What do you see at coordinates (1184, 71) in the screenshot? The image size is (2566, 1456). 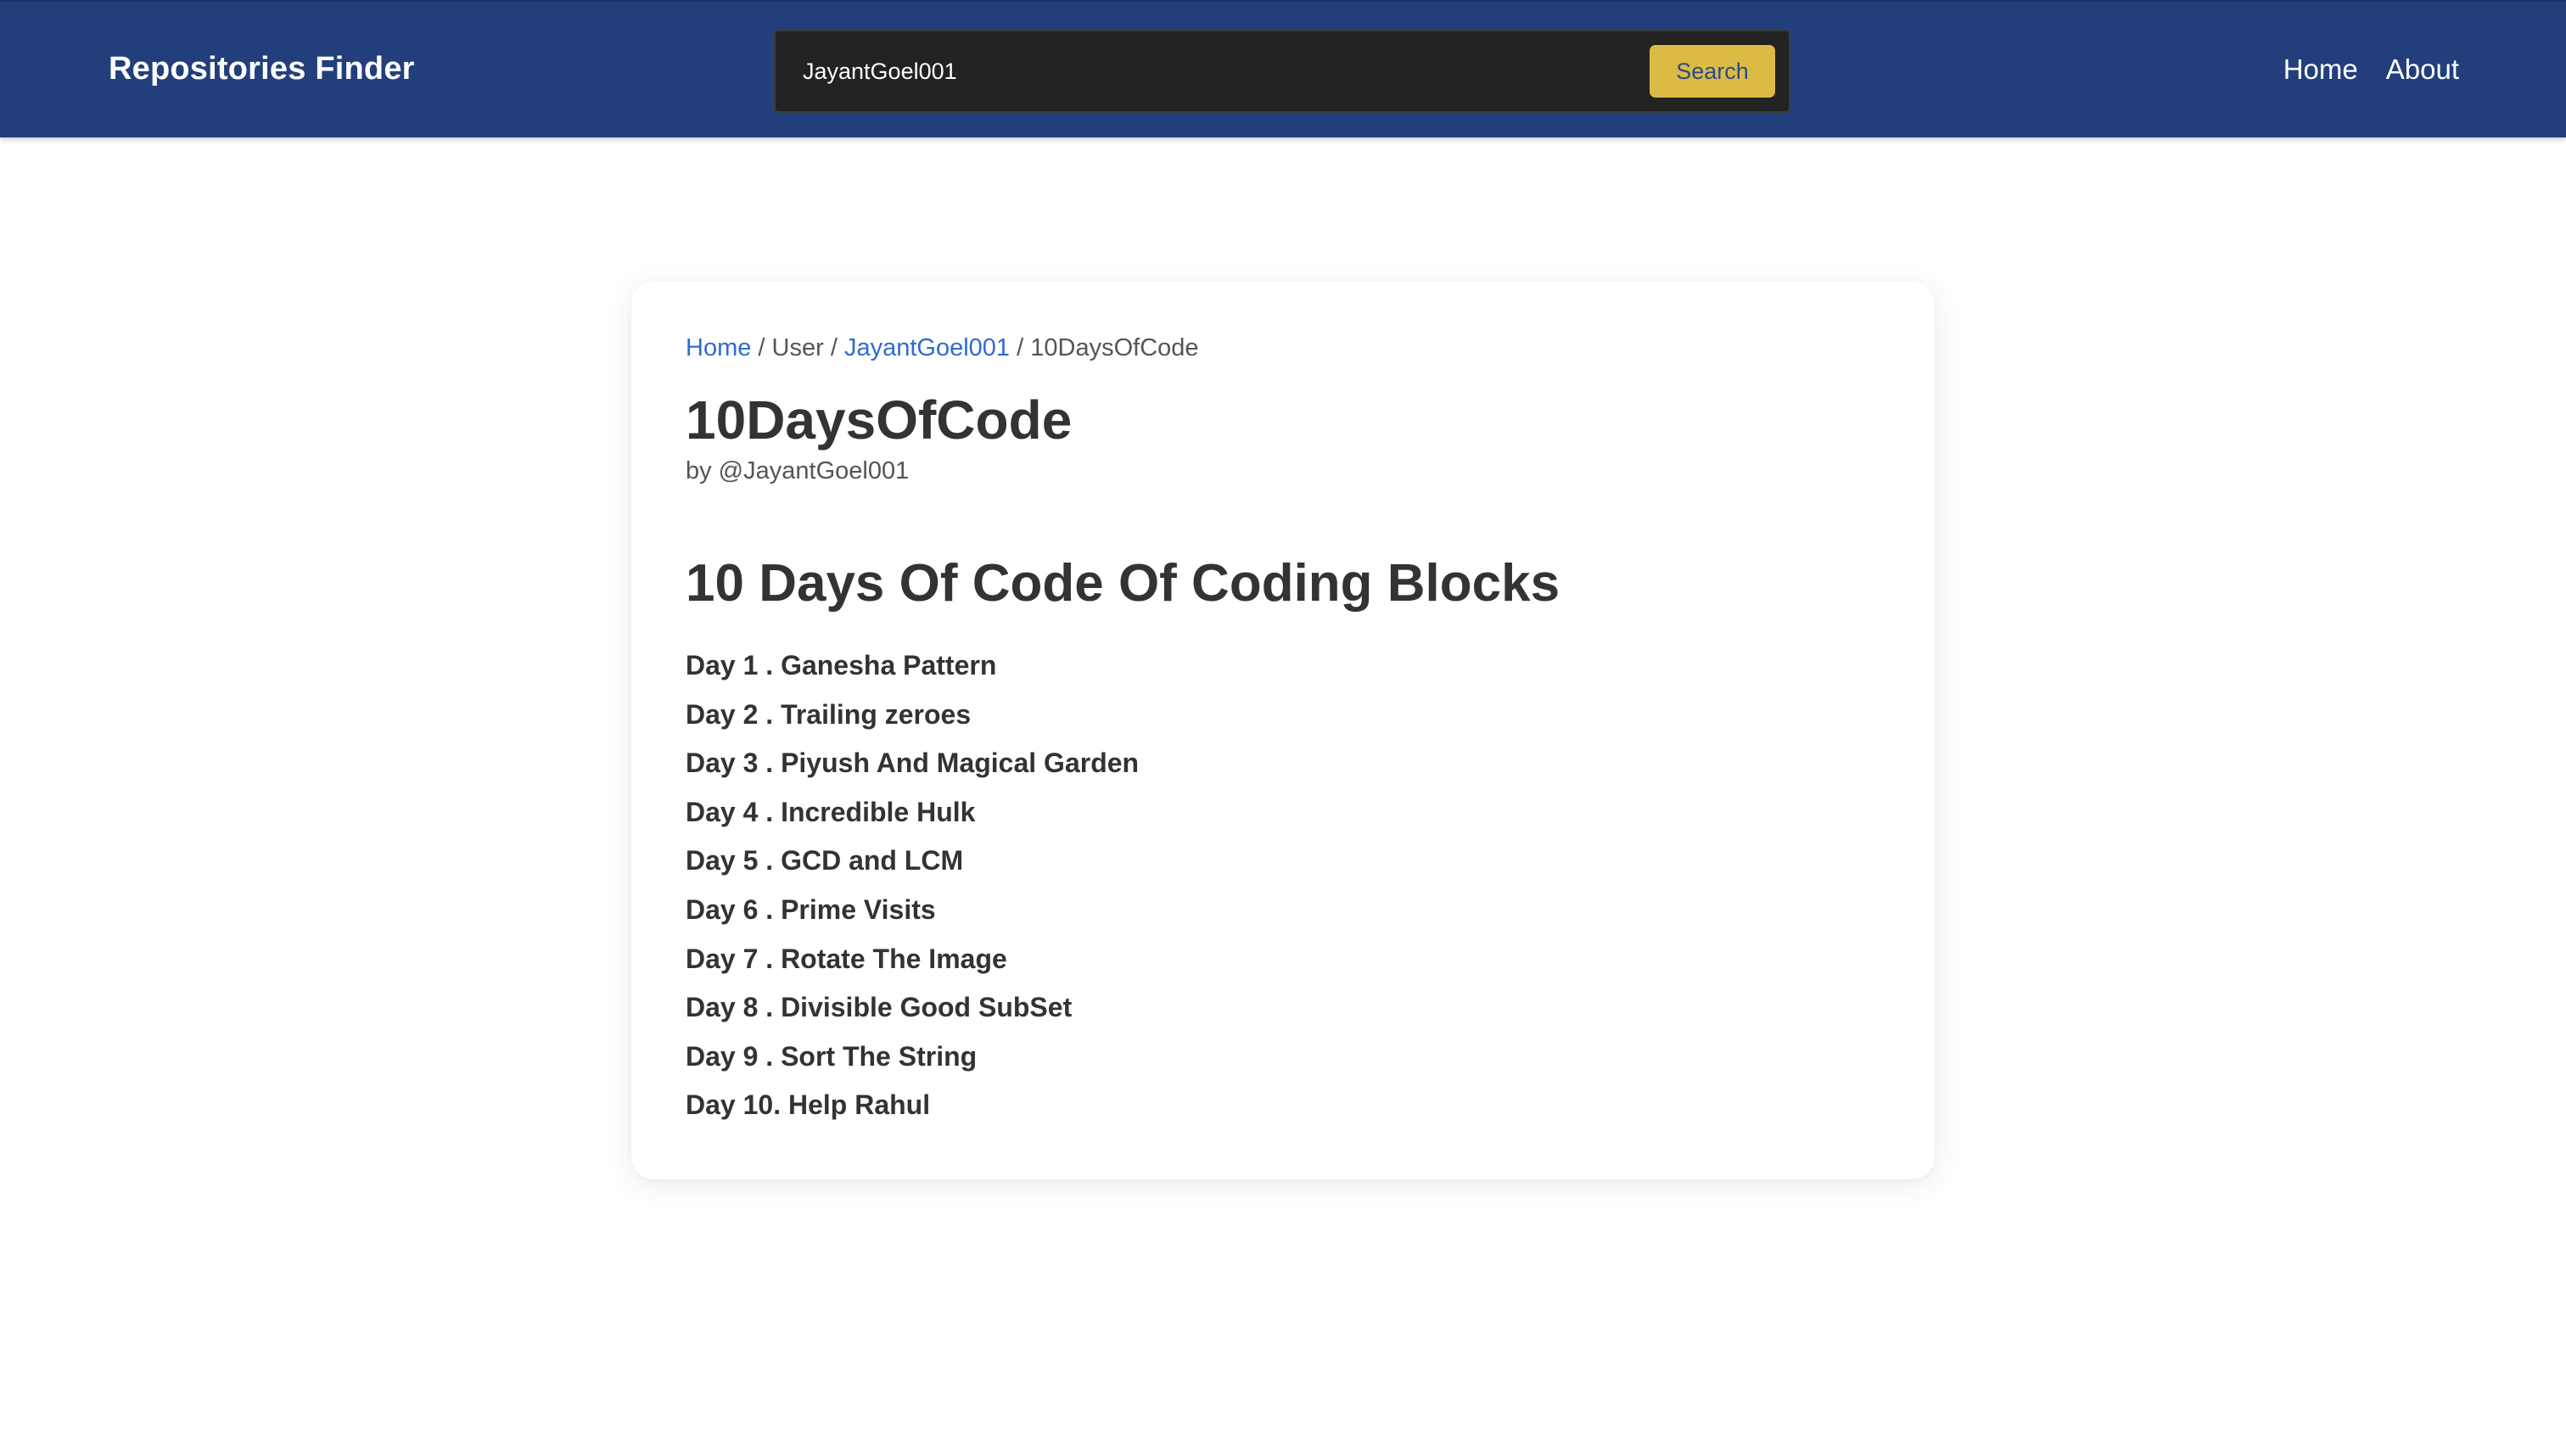 I see `search-input` at bounding box center [1184, 71].